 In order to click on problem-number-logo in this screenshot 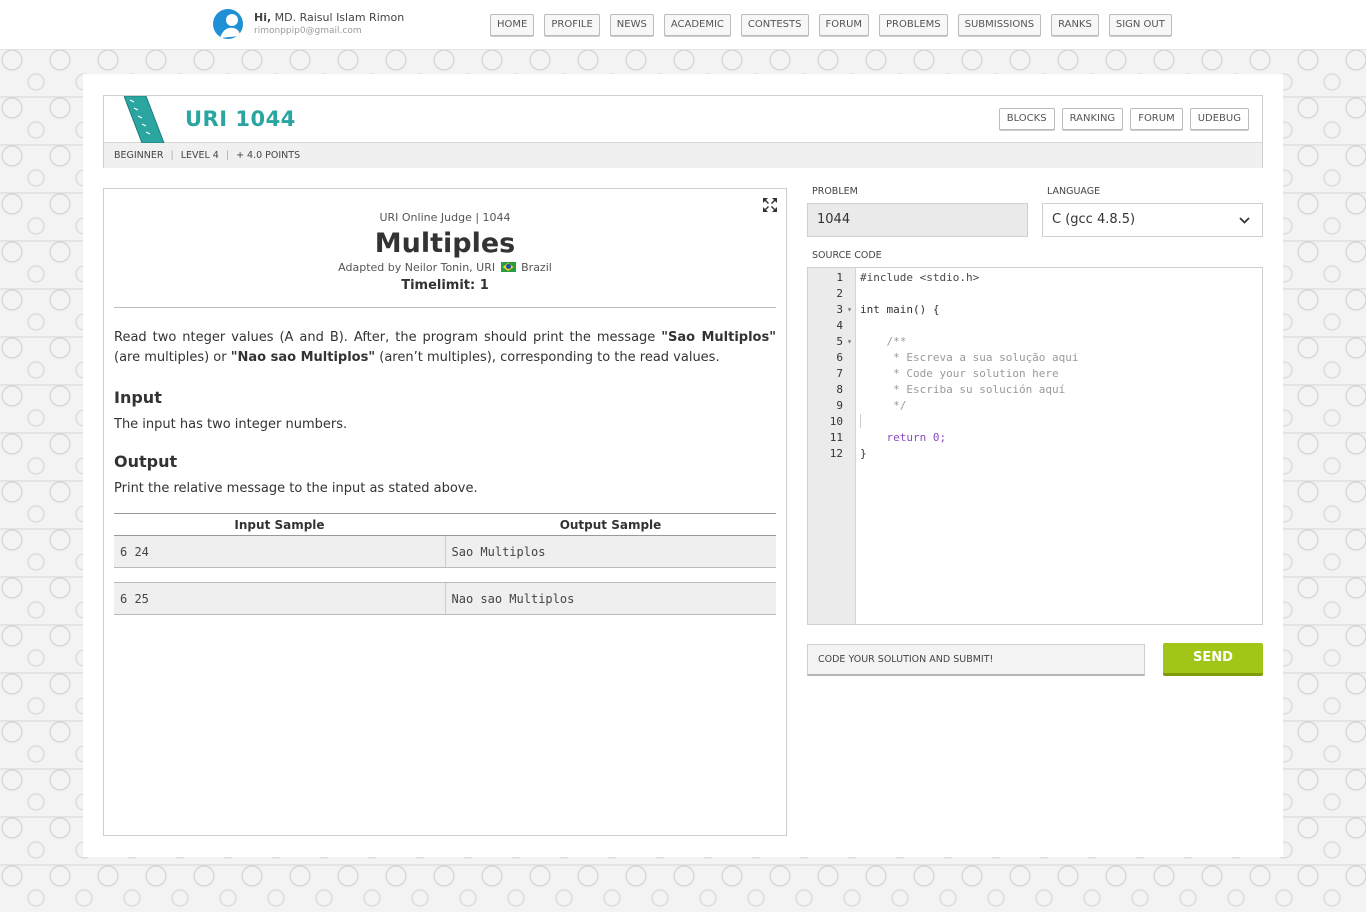, I will do `click(148, 119)`.